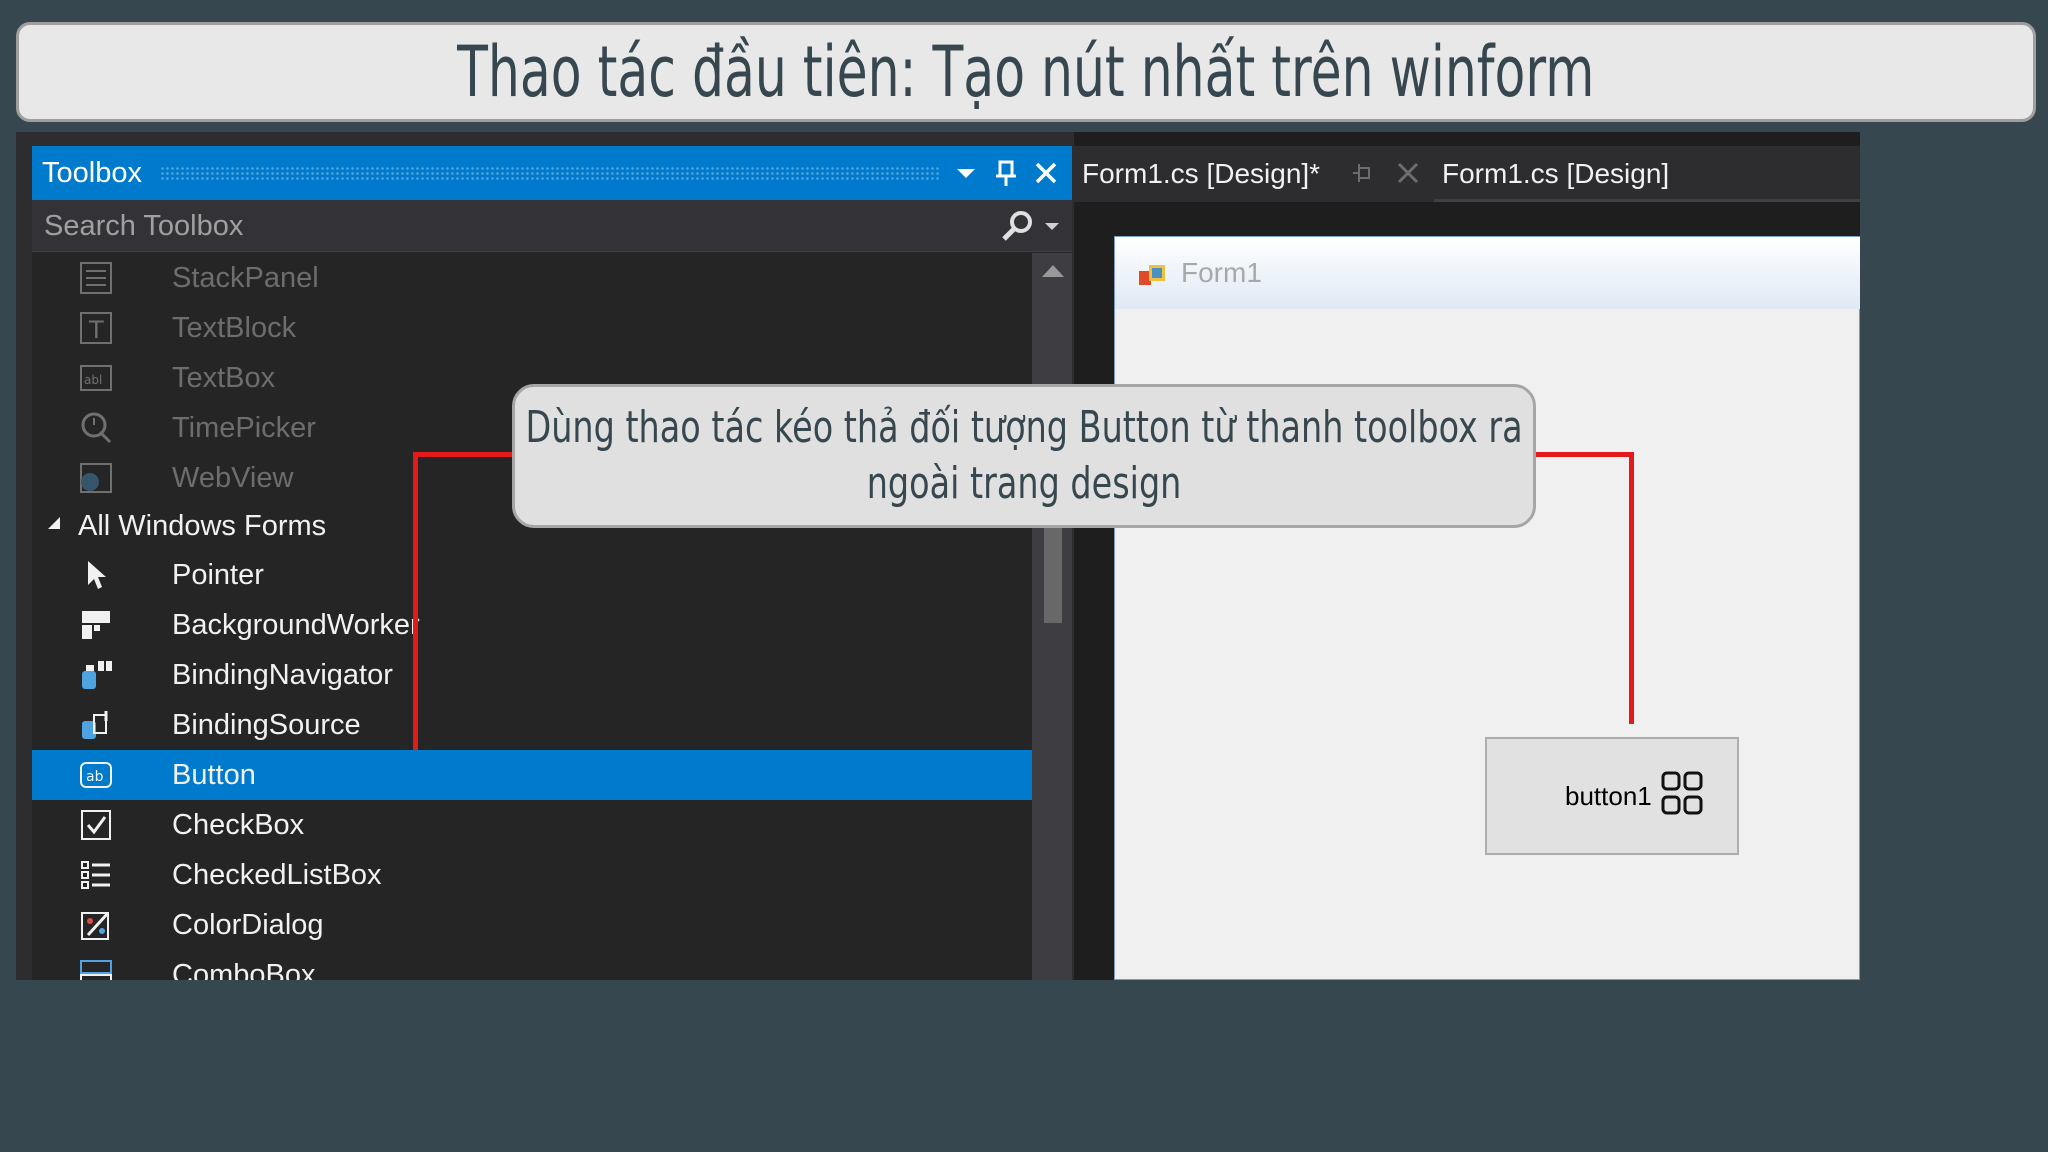  I want to click on toolbox-item-checkbox: CheckBox, so click(532, 825).